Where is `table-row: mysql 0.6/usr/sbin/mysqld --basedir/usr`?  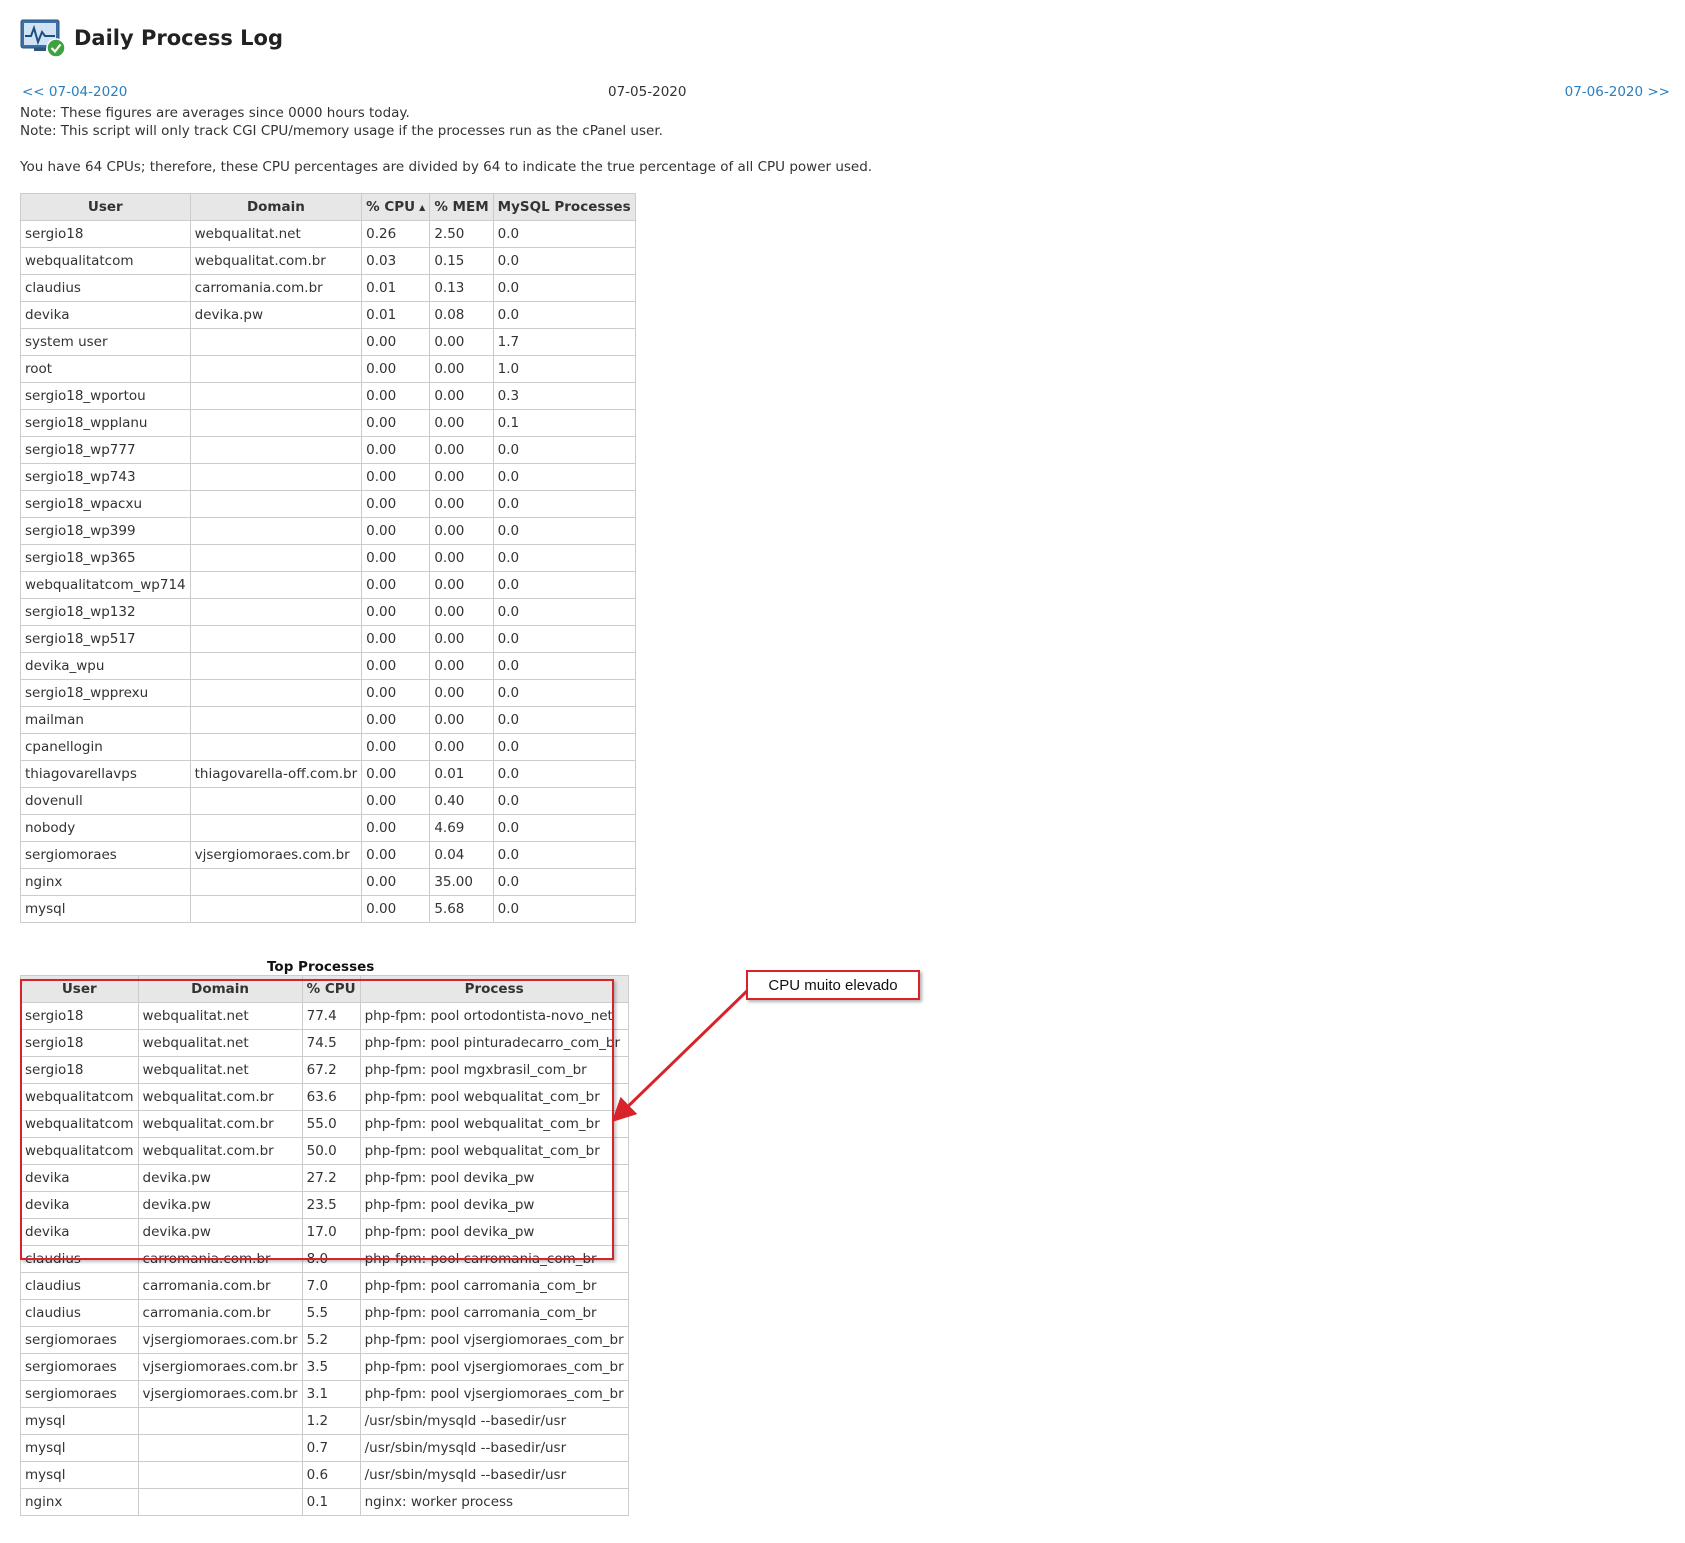 table-row: mysql 0.6/usr/sbin/mysqld --basedir/usr is located at coordinates (324, 1475).